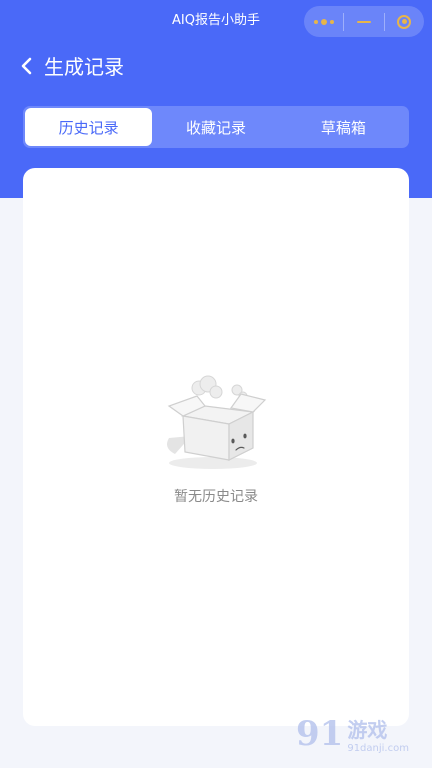  What do you see at coordinates (89, 127) in the screenshot?
I see `tab-history: 历史记录` at bounding box center [89, 127].